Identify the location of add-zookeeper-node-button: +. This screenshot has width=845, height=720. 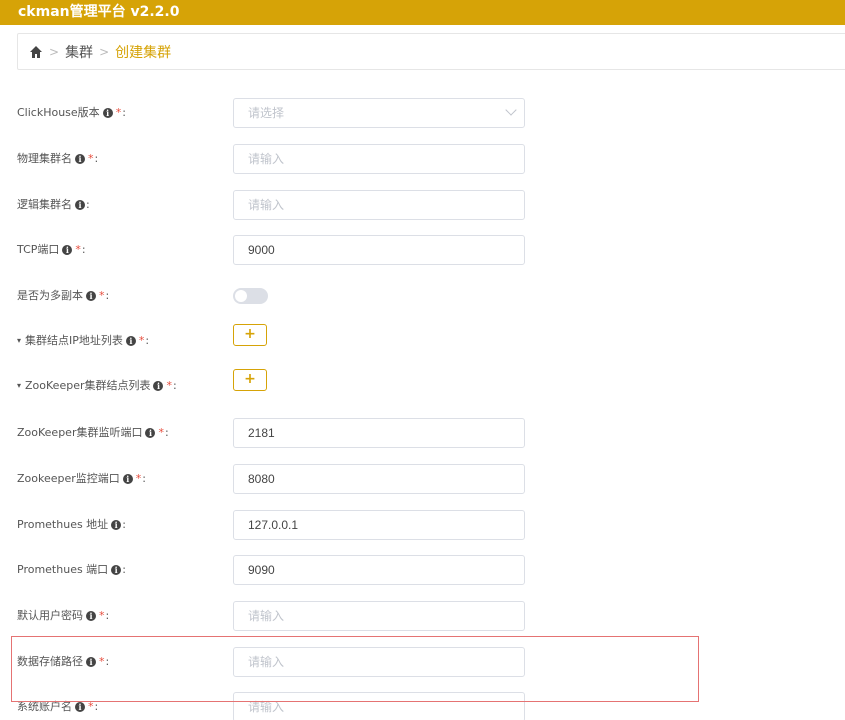
(250, 380).